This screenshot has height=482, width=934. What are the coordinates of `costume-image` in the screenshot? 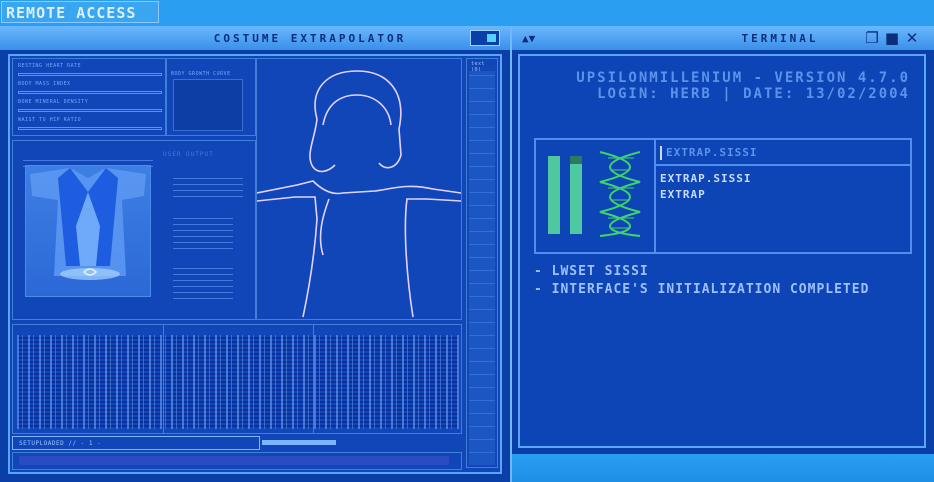 It's located at (88, 224).